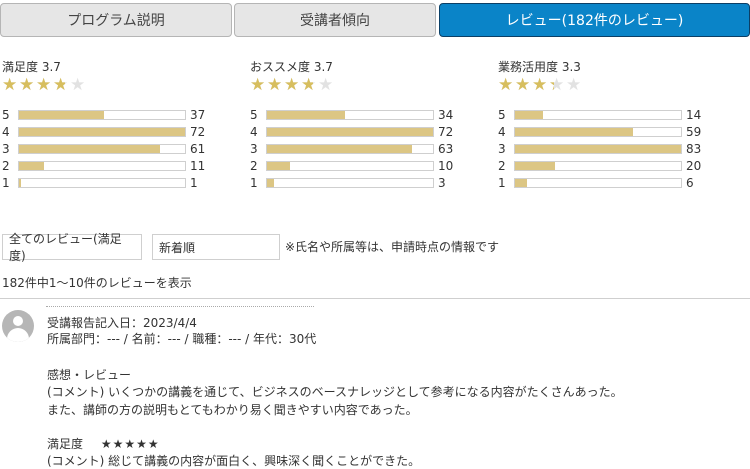  What do you see at coordinates (594, 20) in the screenshot?
I see `tab-reviews: レビュー(182件のレビュー)` at bounding box center [594, 20].